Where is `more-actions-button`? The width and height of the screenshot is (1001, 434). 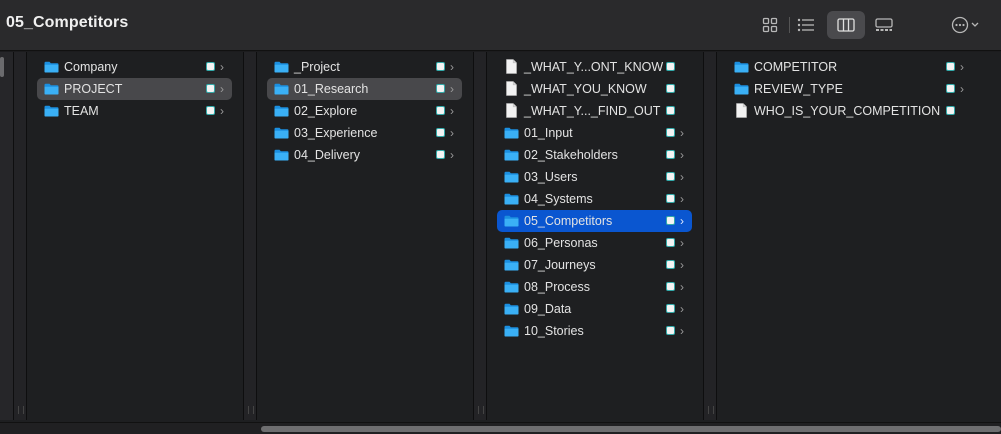
more-actions-button is located at coordinates (966, 25).